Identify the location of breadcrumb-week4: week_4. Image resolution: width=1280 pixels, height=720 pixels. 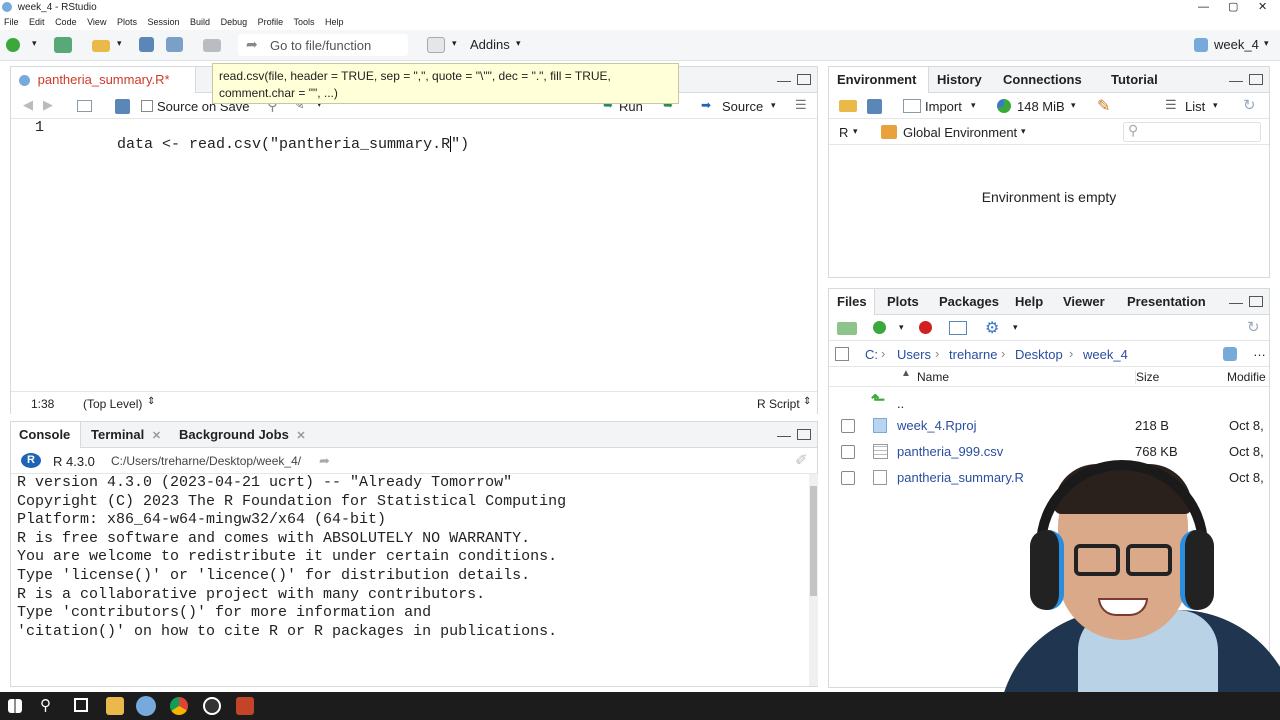
(1105, 354).